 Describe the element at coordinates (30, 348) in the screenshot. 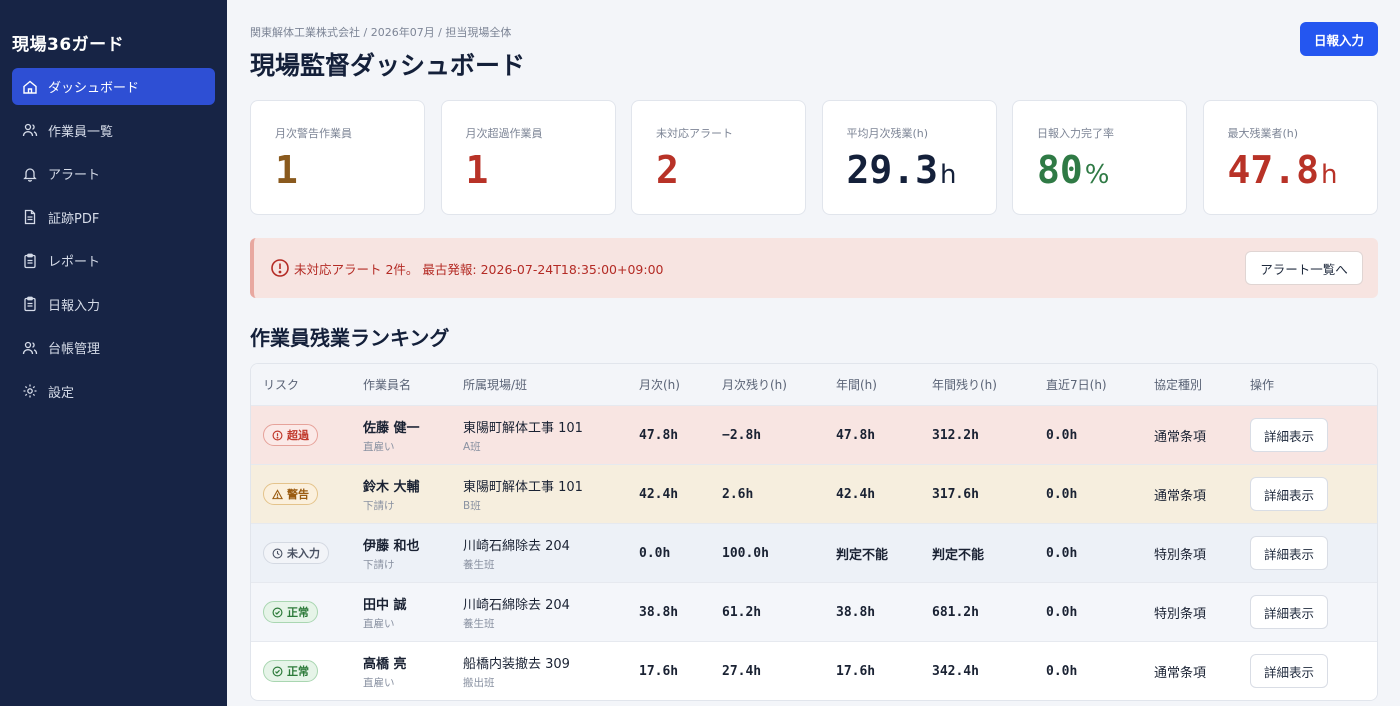

I see `users-icon` at that location.